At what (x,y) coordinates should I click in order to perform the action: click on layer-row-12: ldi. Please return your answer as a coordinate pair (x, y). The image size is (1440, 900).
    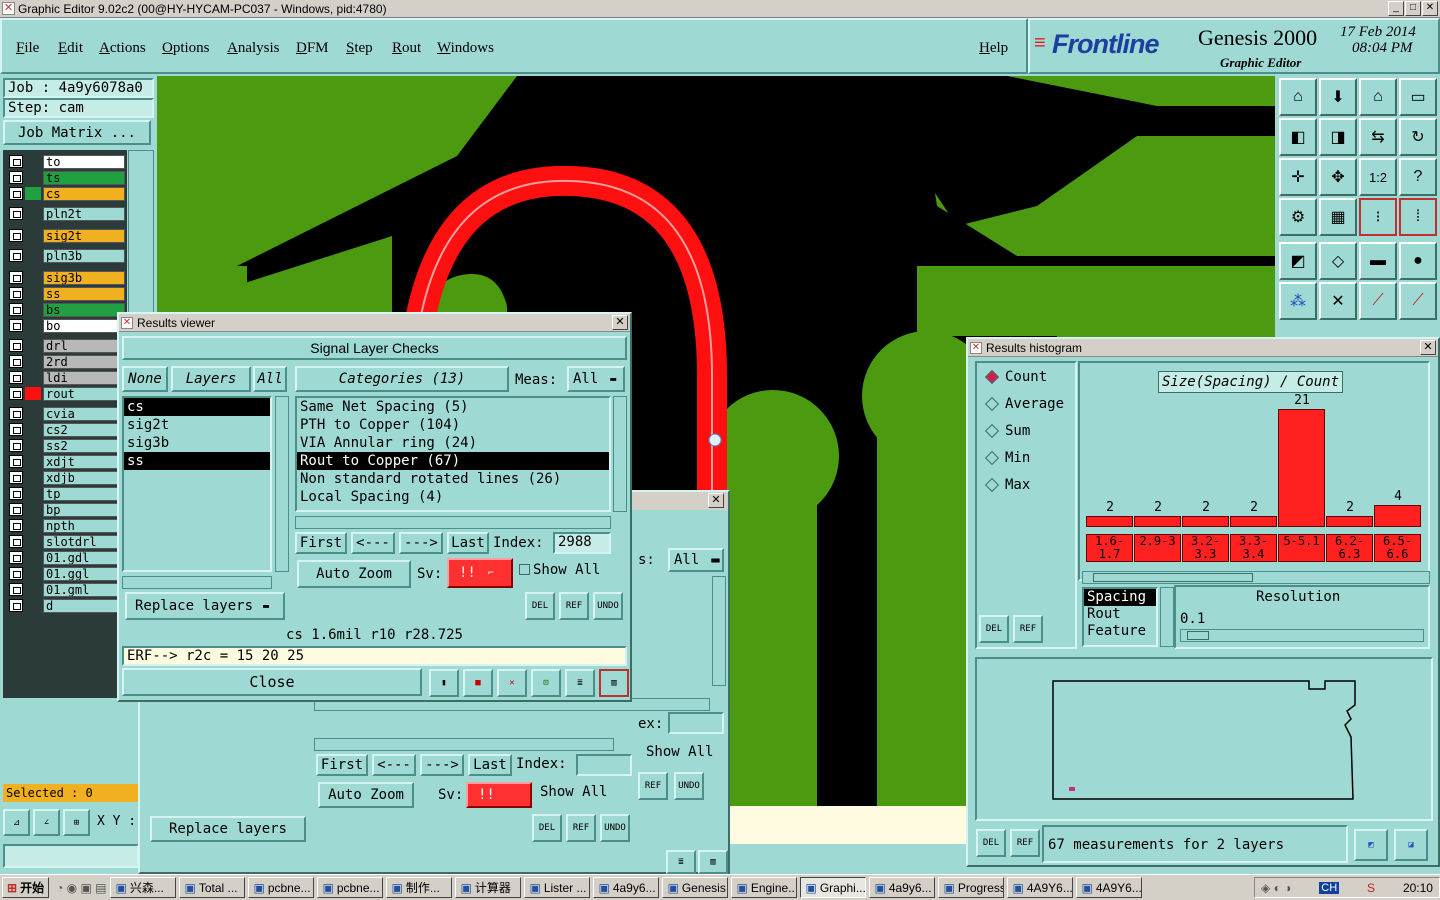
    Looking at the image, I should click on (67, 377).